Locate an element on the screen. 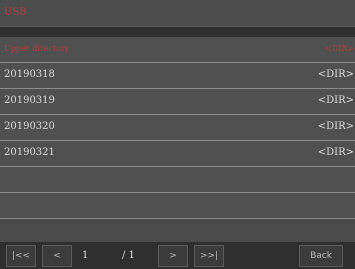 The width and height of the screenshot is (355, 269). total-pages-label: / 1 is located at coordinates (128, 255).